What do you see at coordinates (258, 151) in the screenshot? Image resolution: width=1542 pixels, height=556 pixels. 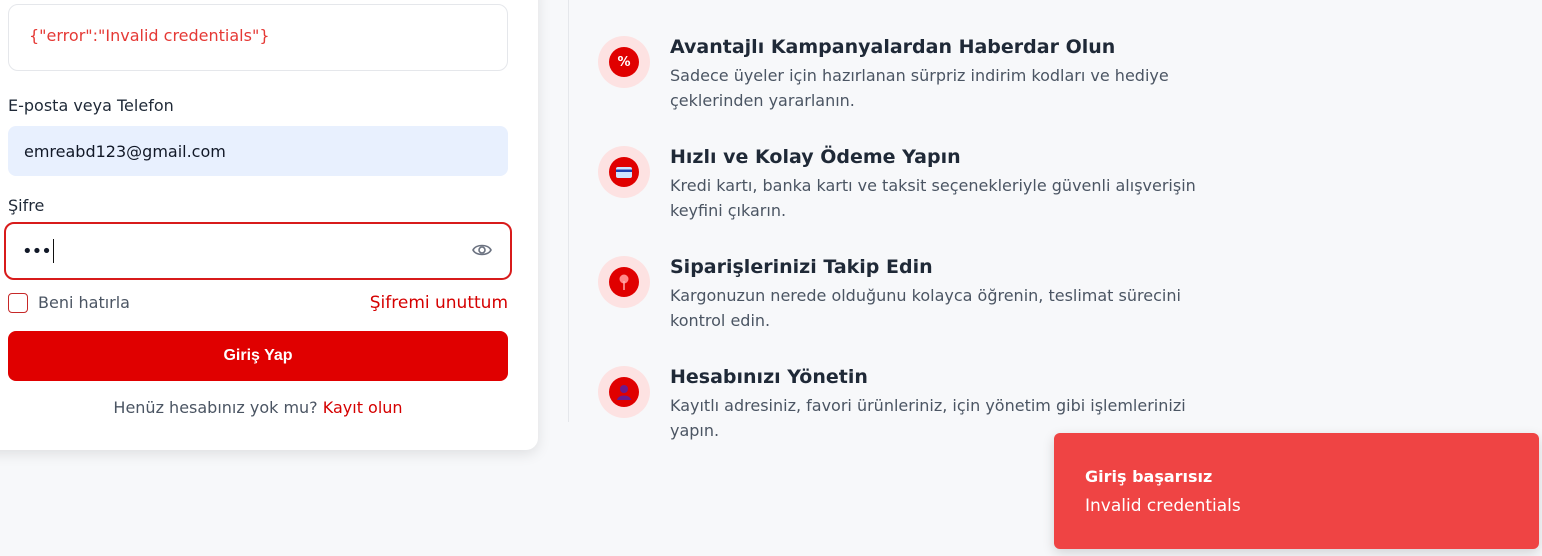 I see `email-field: emreabd123@gmail.com` at bounding box center [258, 151].